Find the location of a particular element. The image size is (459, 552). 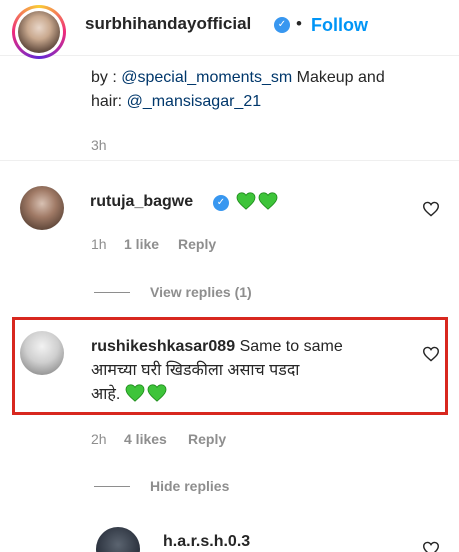

comment-username: rushikeshkasar089 is located at coordinates (163, 346).